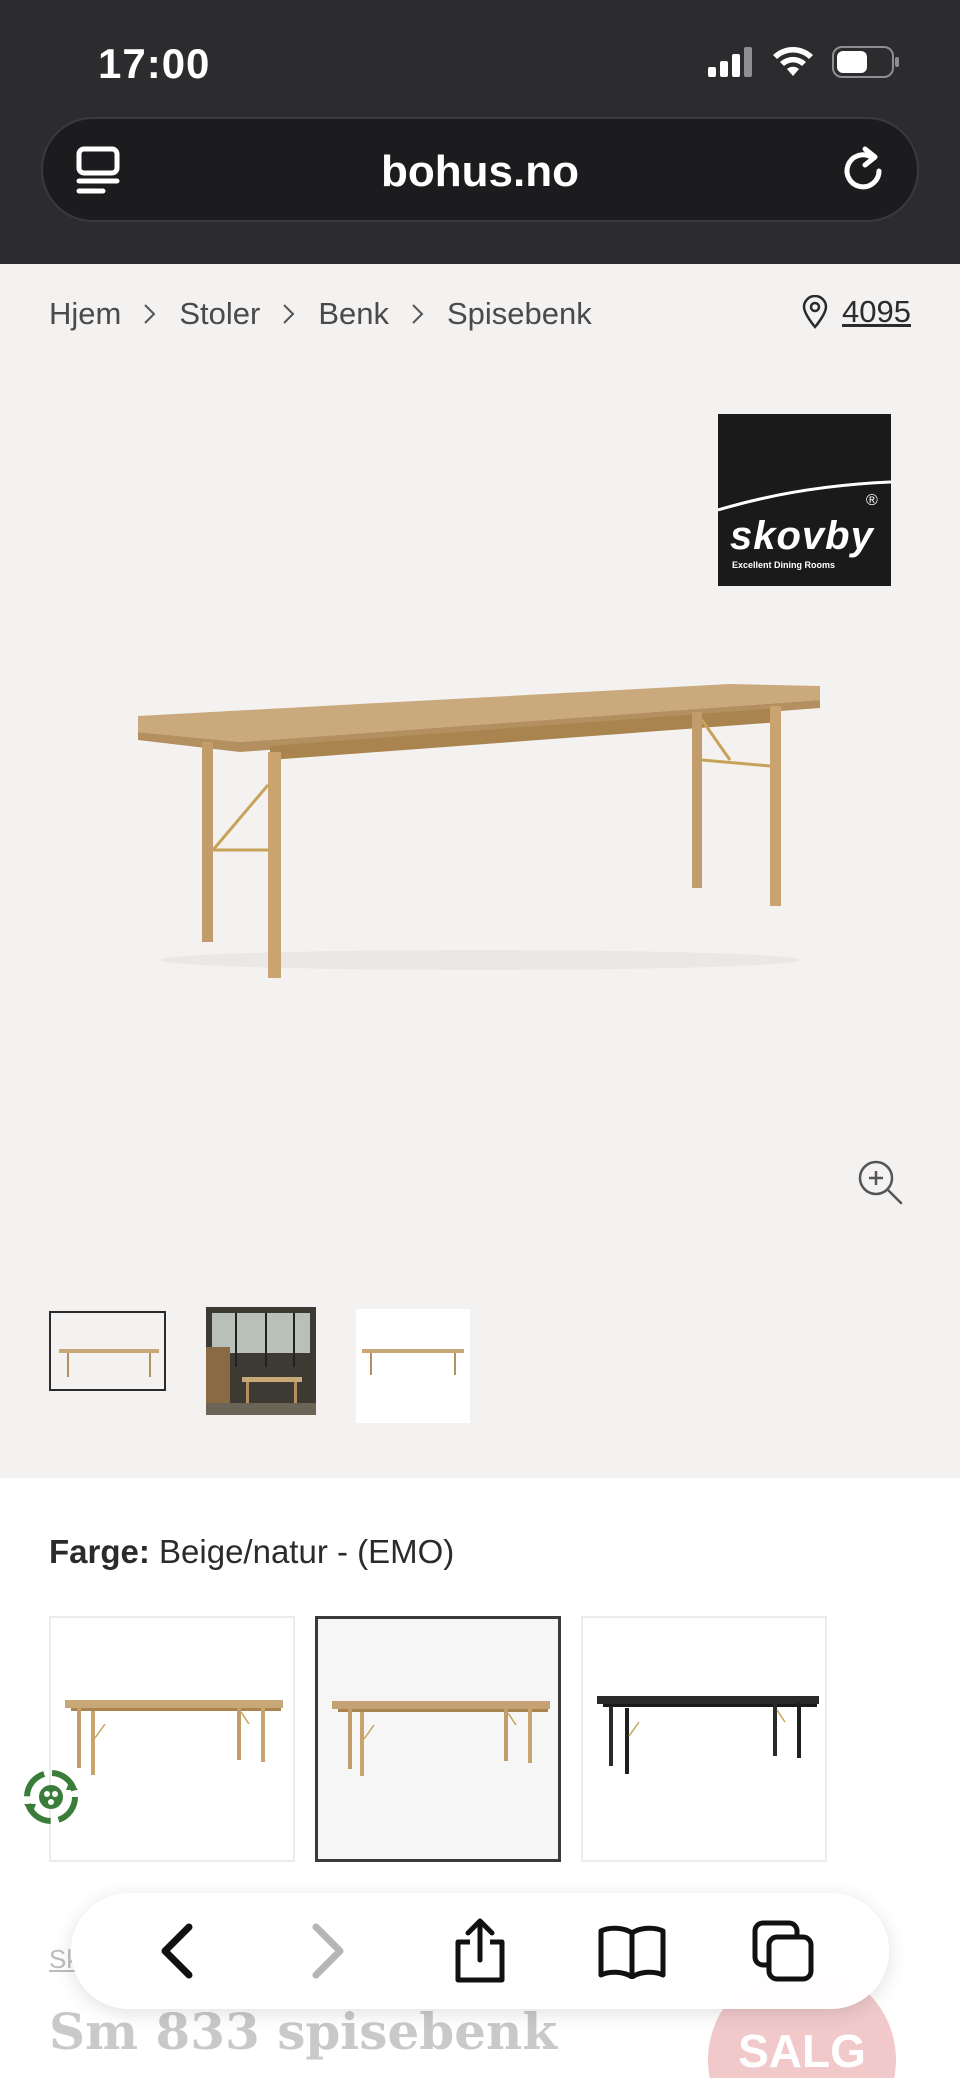 This screenshot has width=960, height=2078. I want to click on tabs-icon, so click(783, 1951).